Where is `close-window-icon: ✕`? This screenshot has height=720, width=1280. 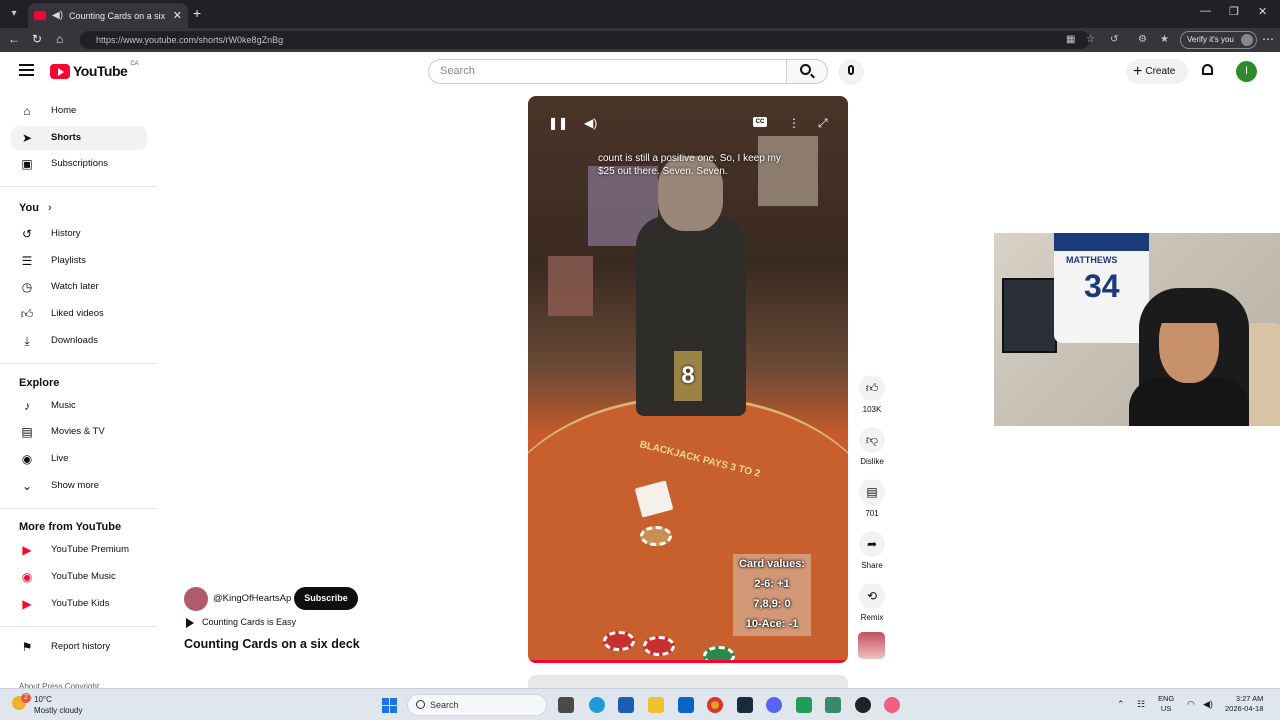 close-window-icon: ✕ is located at coordinates (1262, 11).